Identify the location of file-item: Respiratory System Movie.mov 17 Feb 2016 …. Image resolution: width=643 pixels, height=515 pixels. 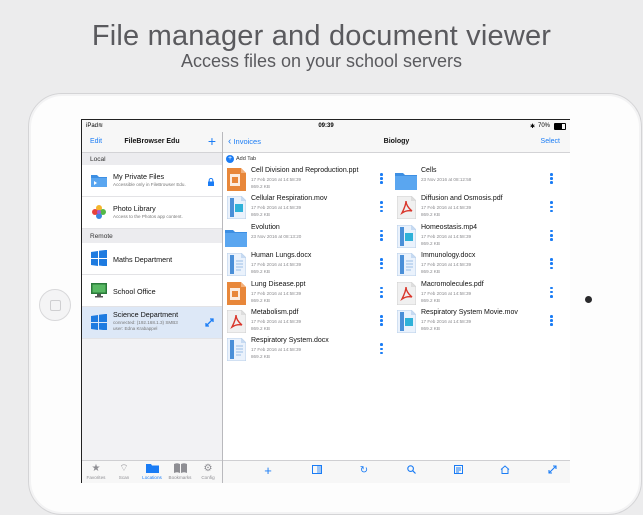
(475, 322).